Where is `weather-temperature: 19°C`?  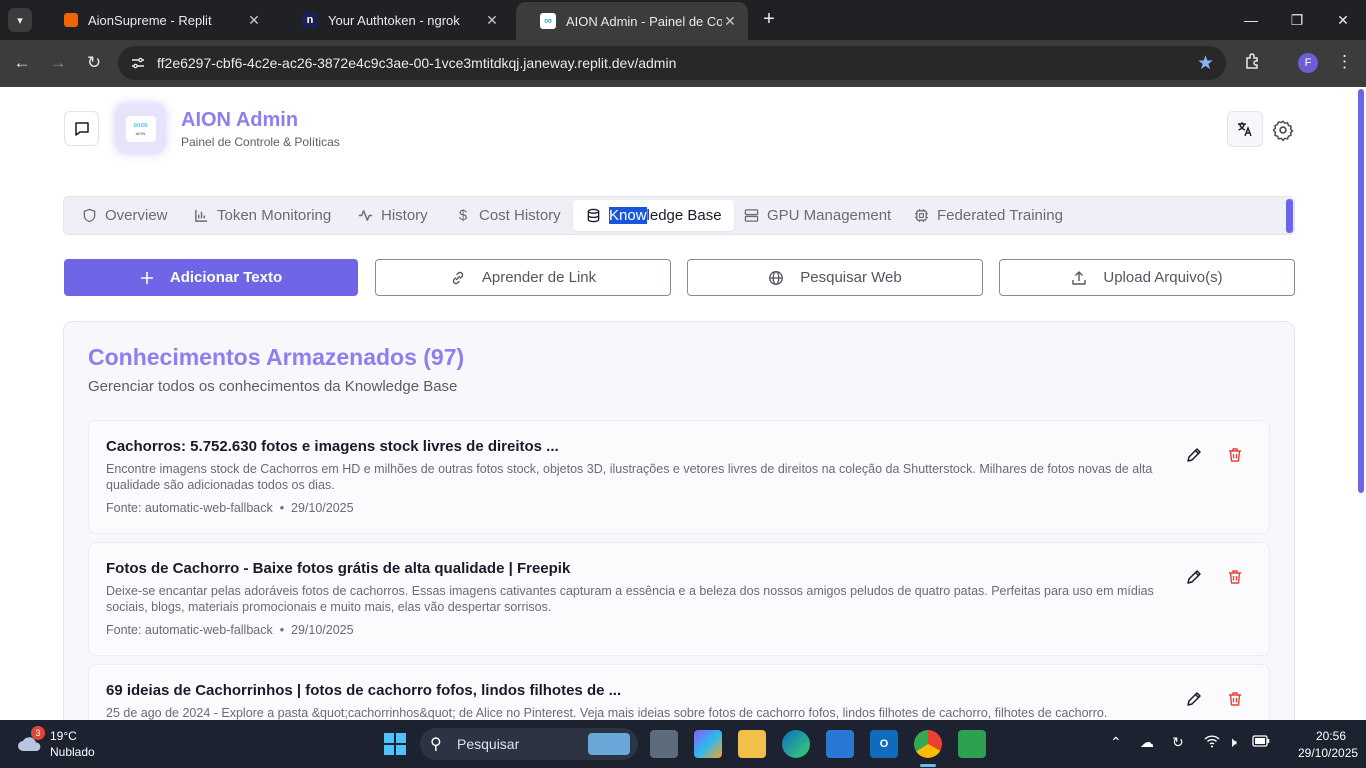
weather-temperature: 19°C is located at coordinates (63, 736).